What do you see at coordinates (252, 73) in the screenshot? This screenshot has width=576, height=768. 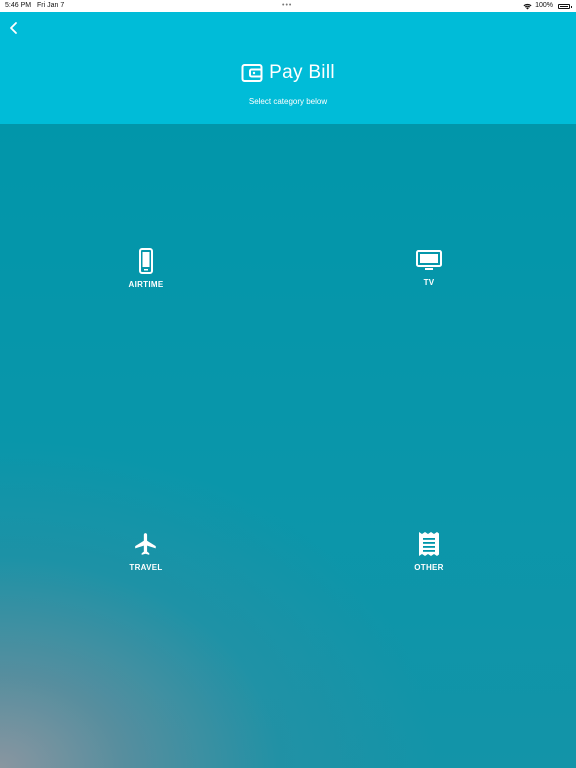 I see `wallet-icon` at bounding box center [252, 73].